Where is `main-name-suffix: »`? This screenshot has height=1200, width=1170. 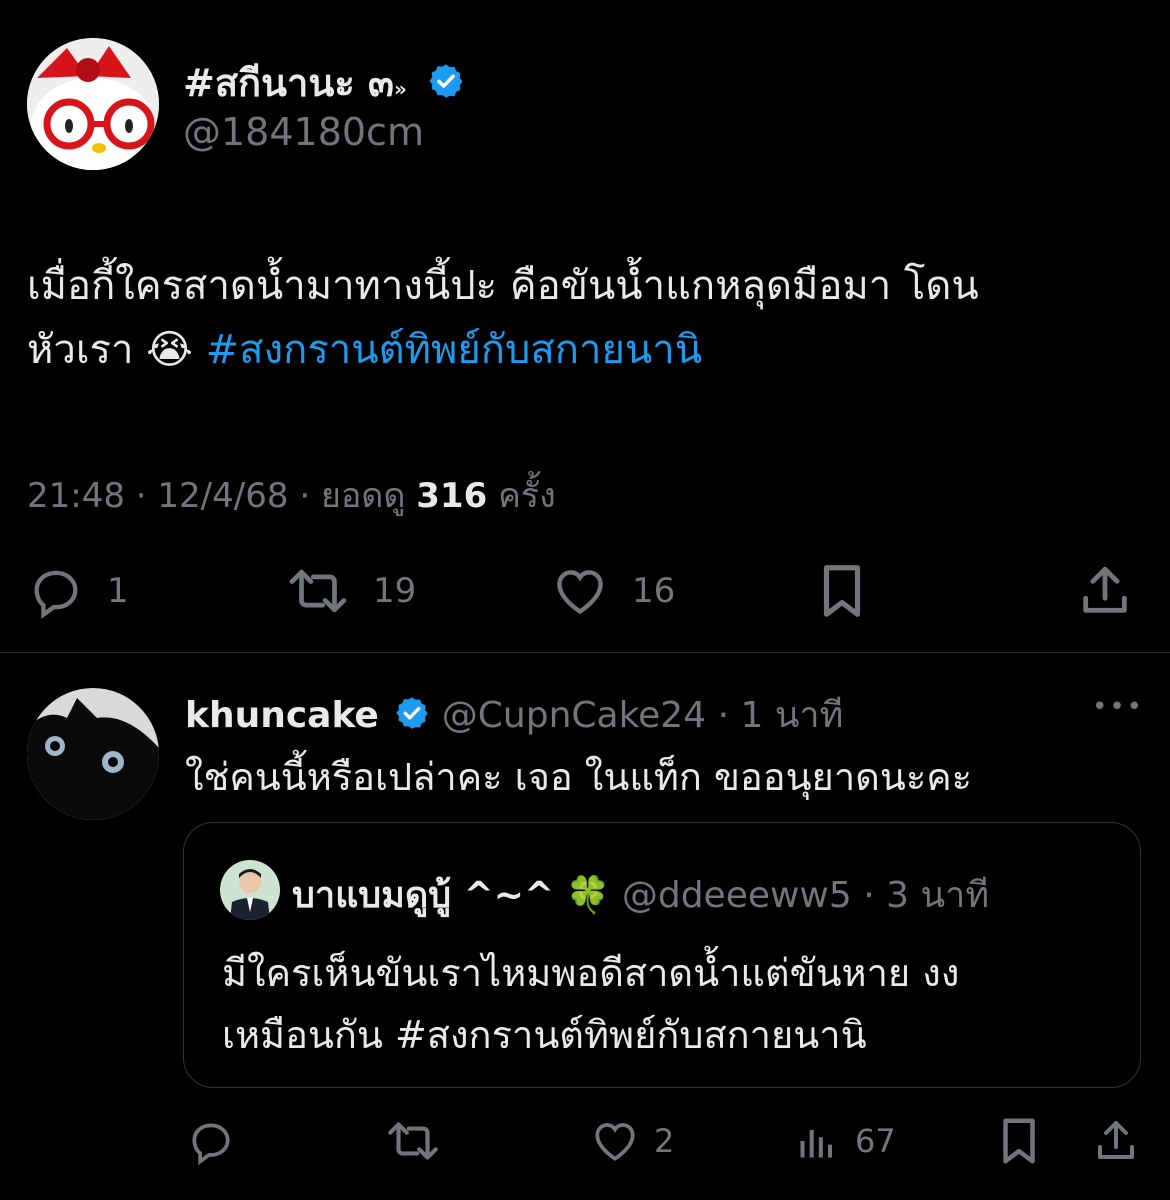
main-name-suffix: » is located at coordinates (400, 89).